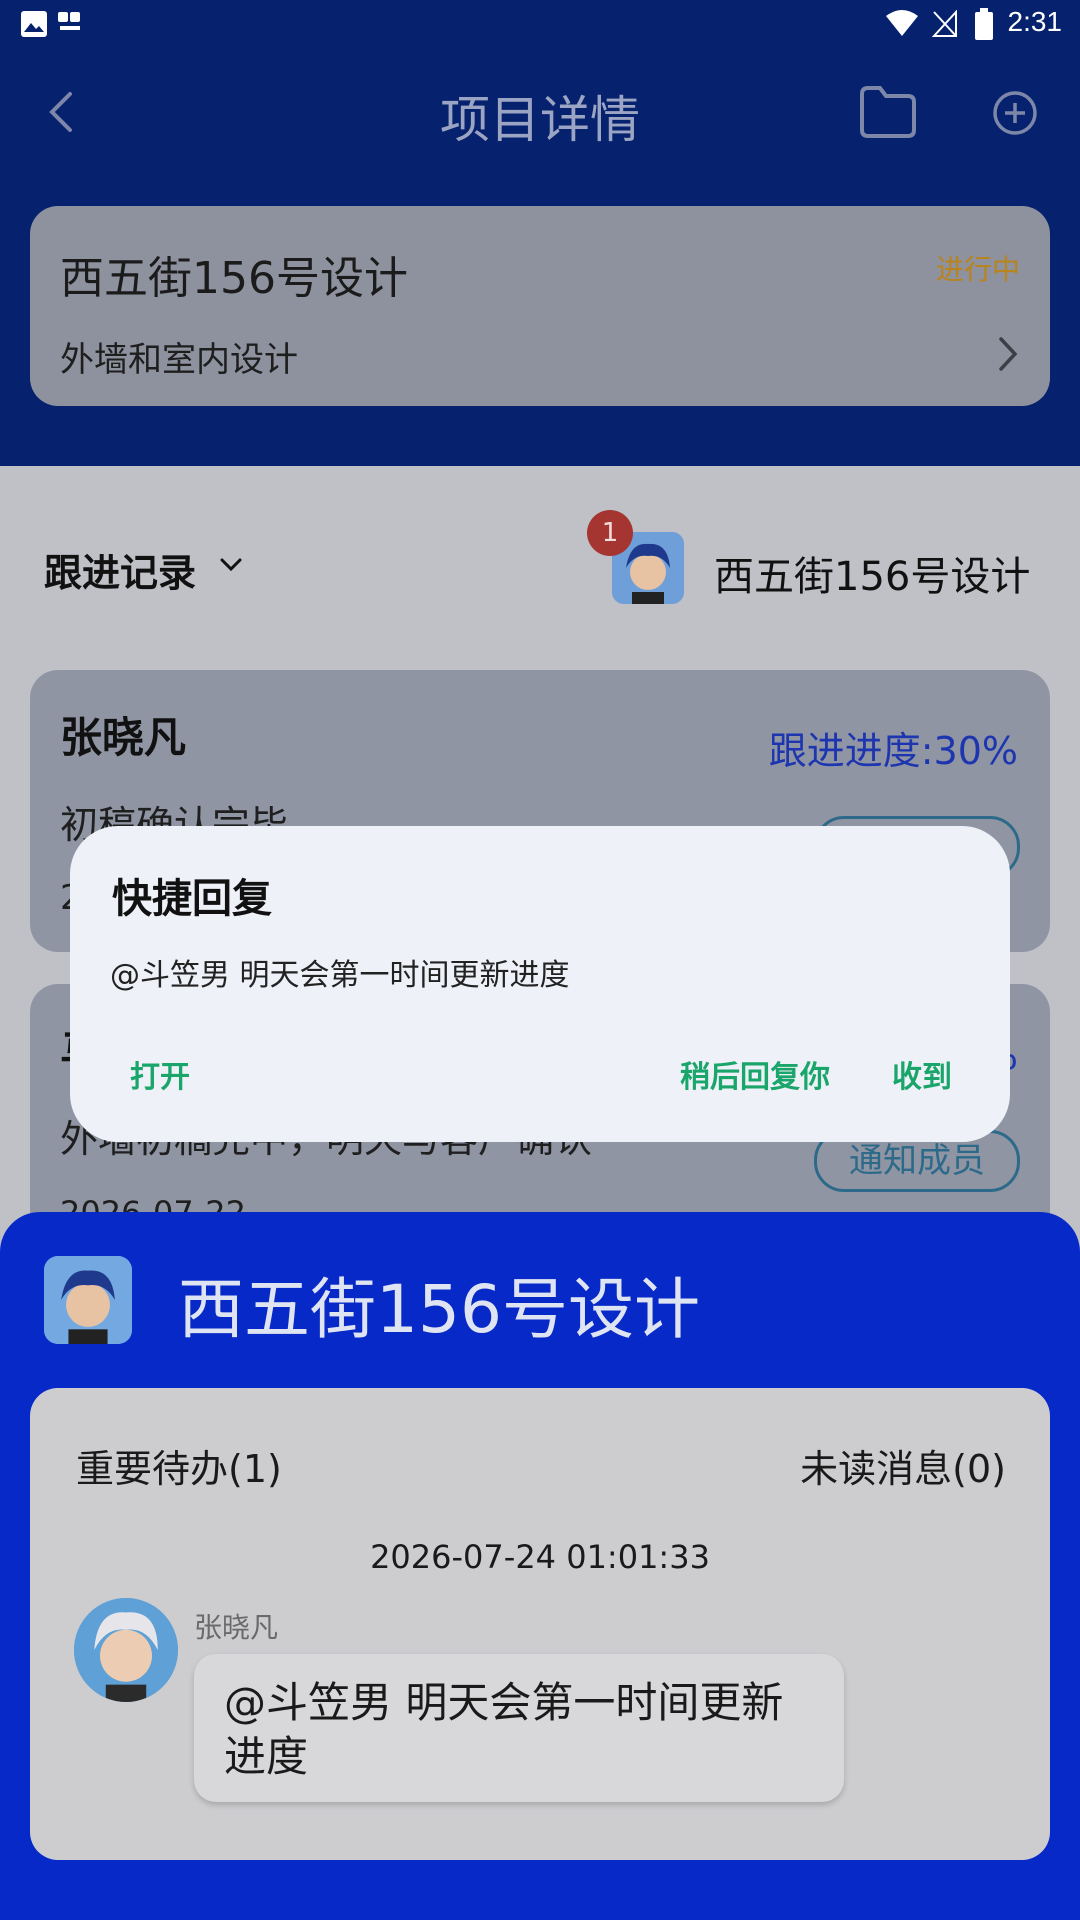 This screenshot has width=1080, height=1920. Describe the element at coordinates (984, 24) in the screenshot. I see `battery-icon` at that location.